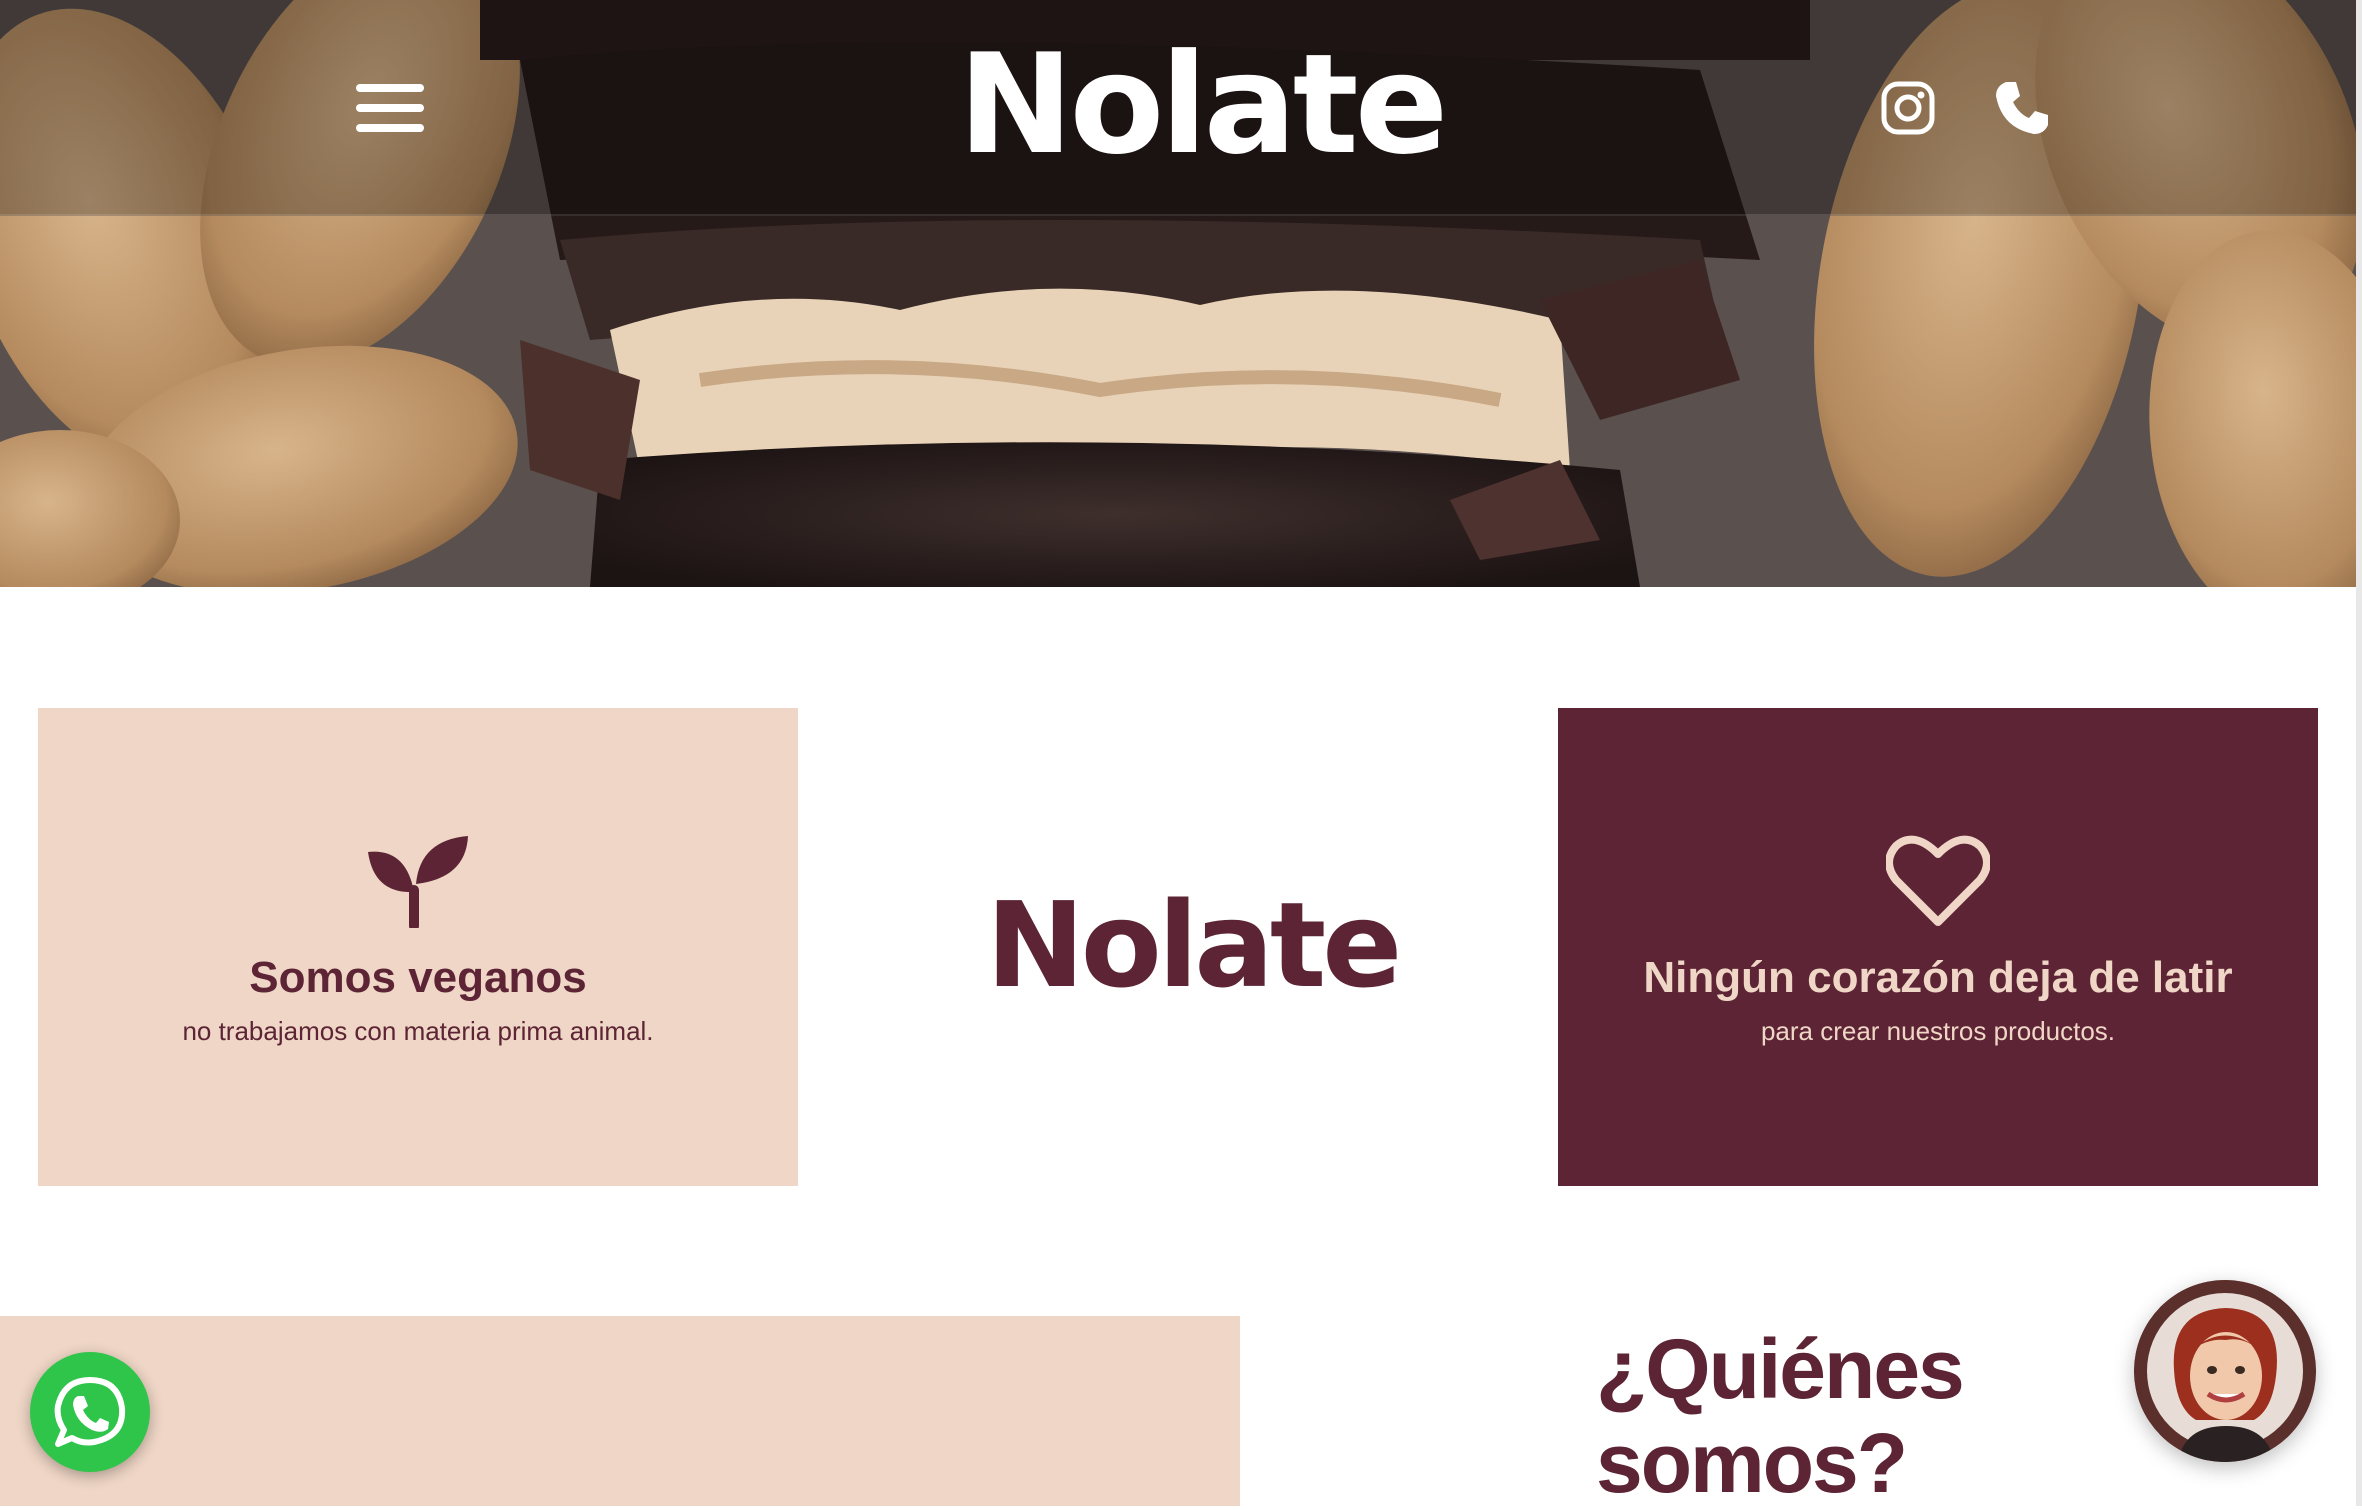 Image resolution: width=2362 pixels, height=1510 pixels. I want to click on heart-subtitle: para crear nuestros productos., so click(1938, 1031).